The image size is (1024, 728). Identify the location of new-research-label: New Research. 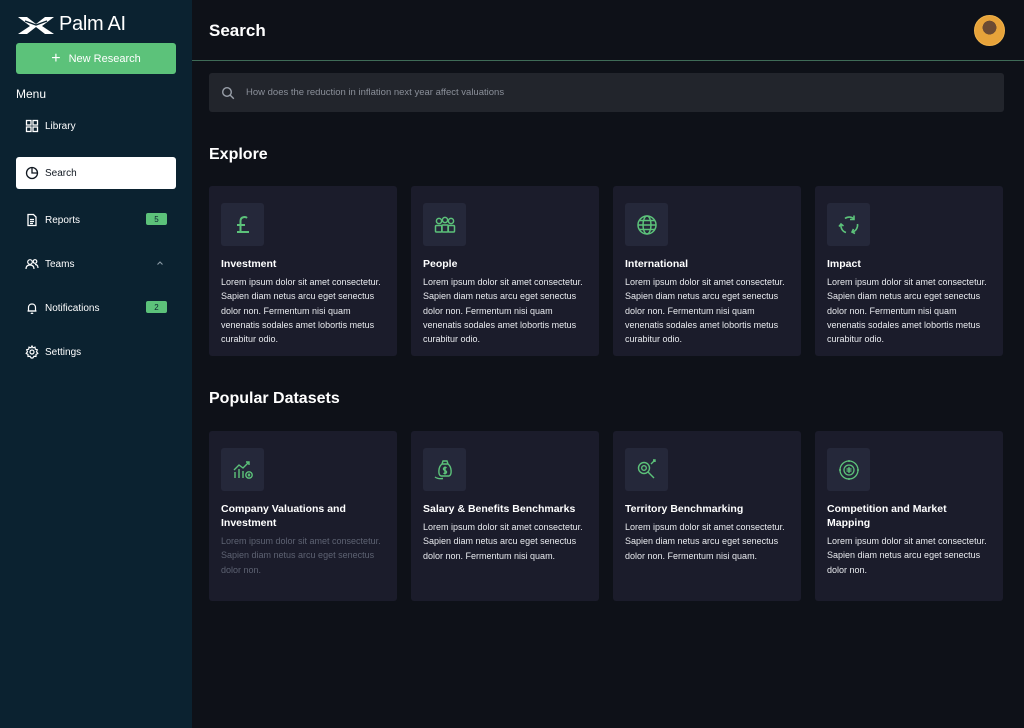
(104, 58).